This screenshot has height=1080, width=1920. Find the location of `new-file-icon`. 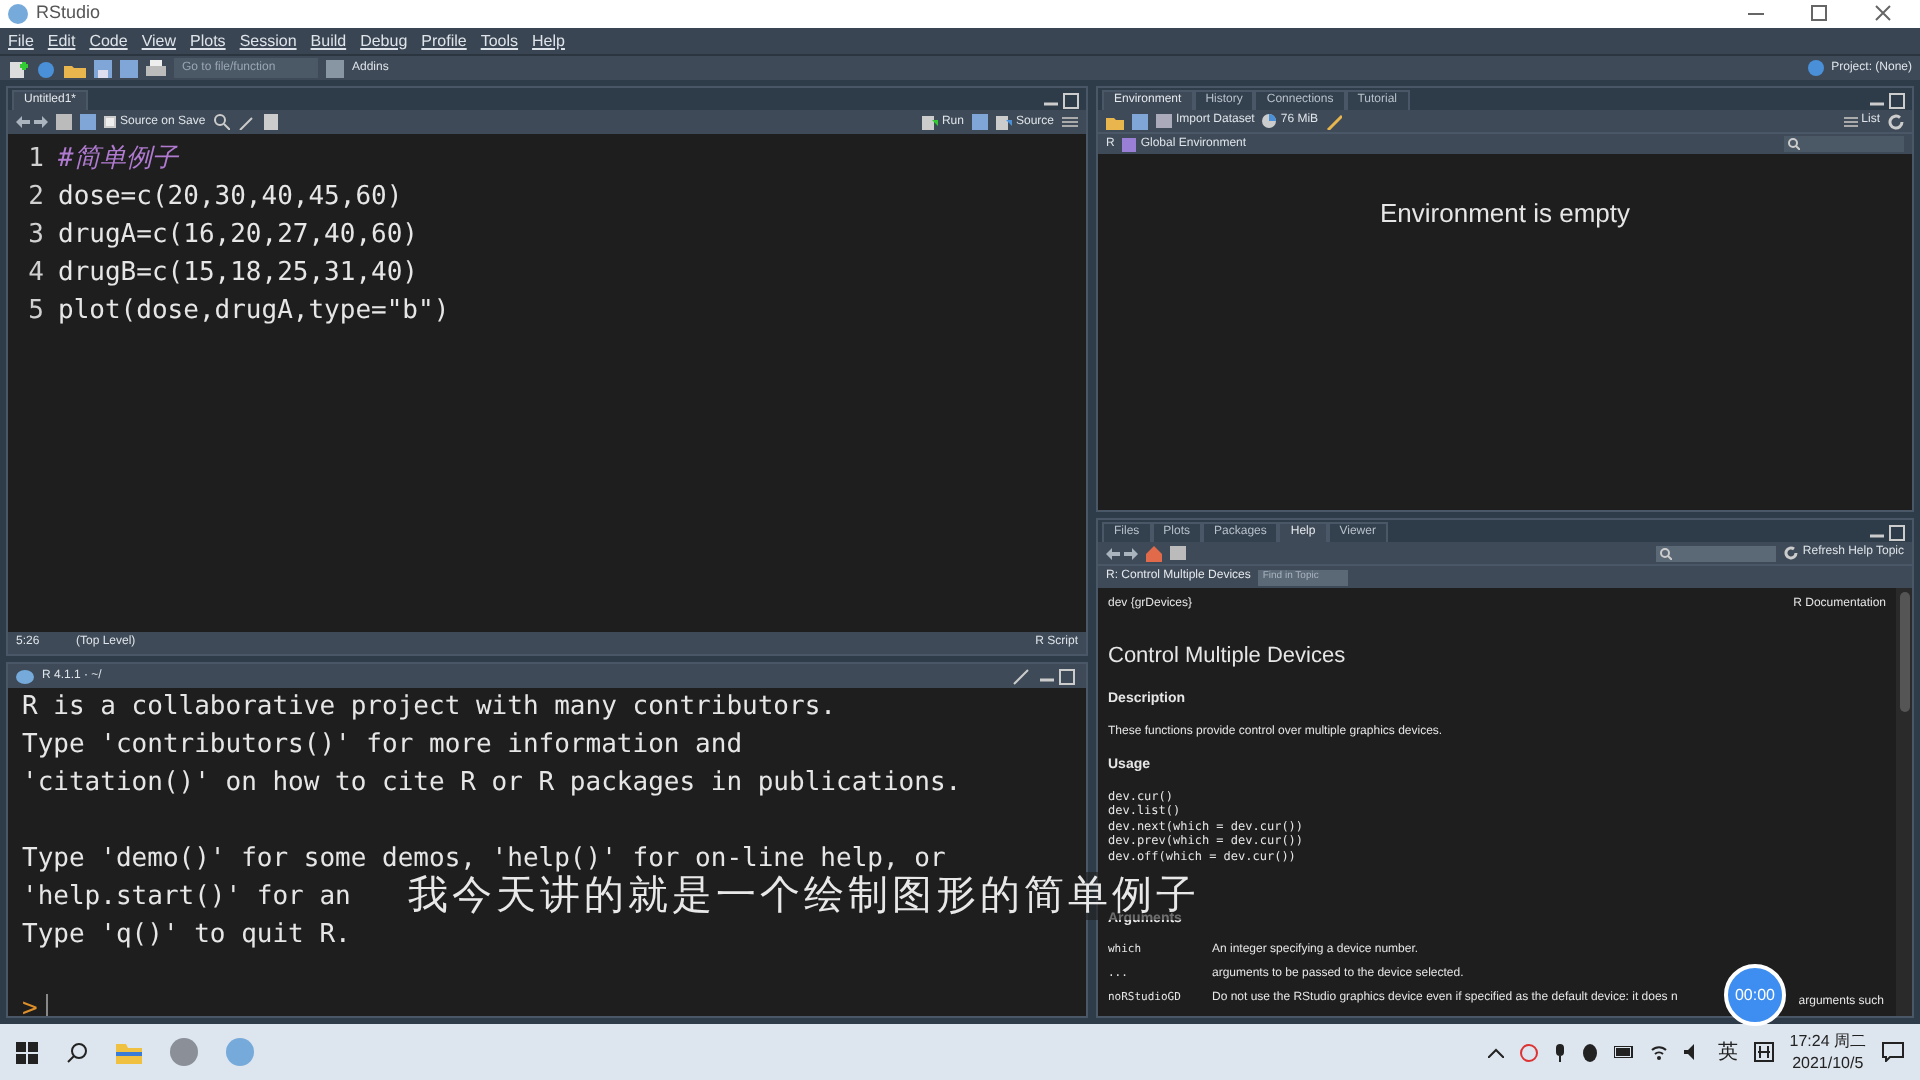

new-file-icon is located at coordinates (18, 68).